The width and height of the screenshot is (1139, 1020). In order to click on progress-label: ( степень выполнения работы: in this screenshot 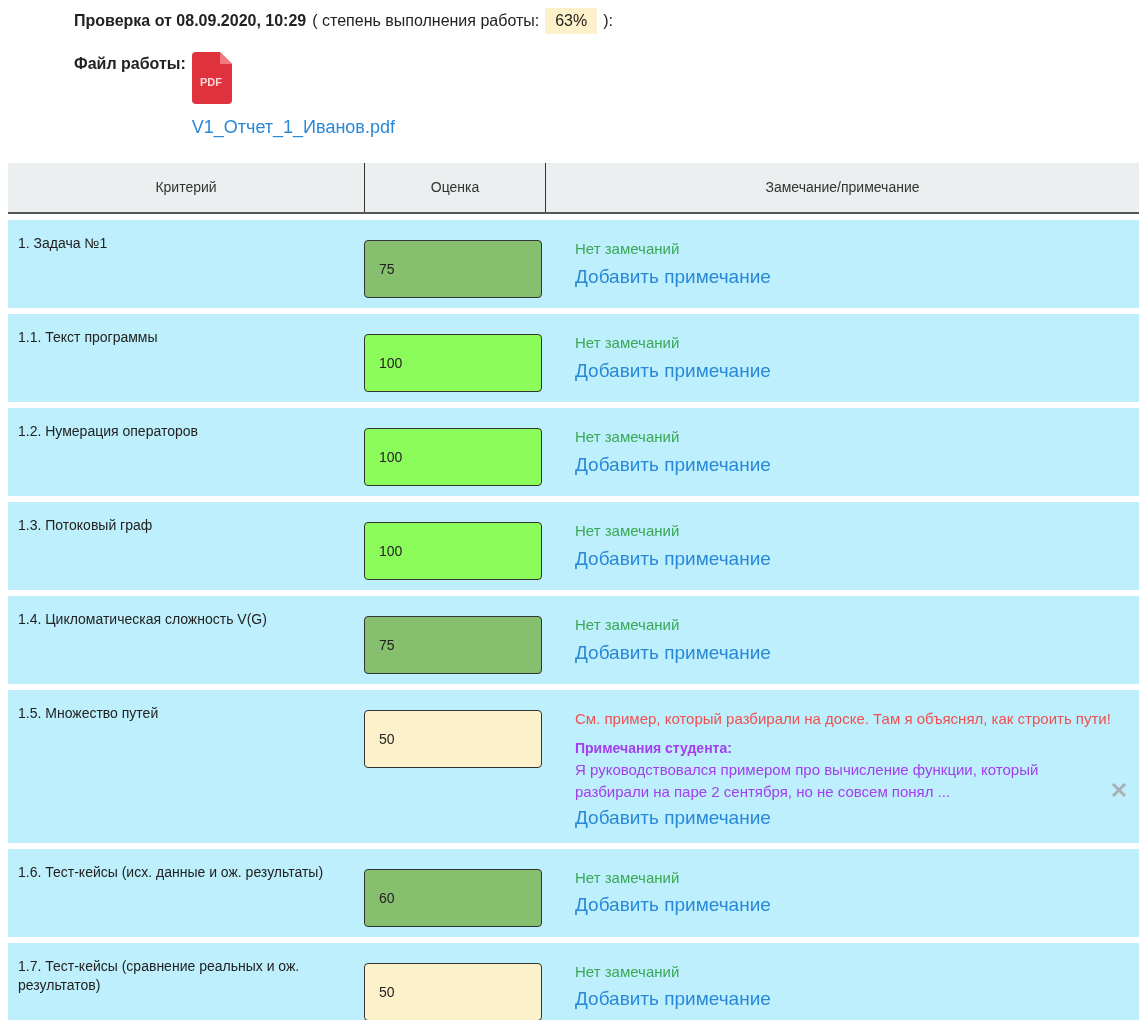, I will do `click(426, 21)`.